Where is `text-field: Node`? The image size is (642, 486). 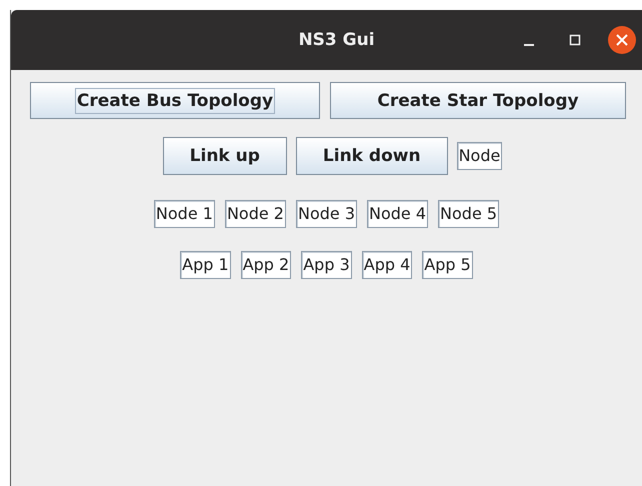 text-field: Node is located at coordinates (479, 156).